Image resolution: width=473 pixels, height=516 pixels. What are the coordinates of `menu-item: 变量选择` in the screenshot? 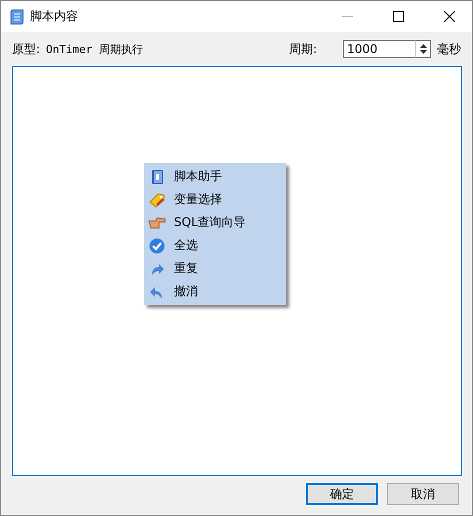 It's located at (215, 199).